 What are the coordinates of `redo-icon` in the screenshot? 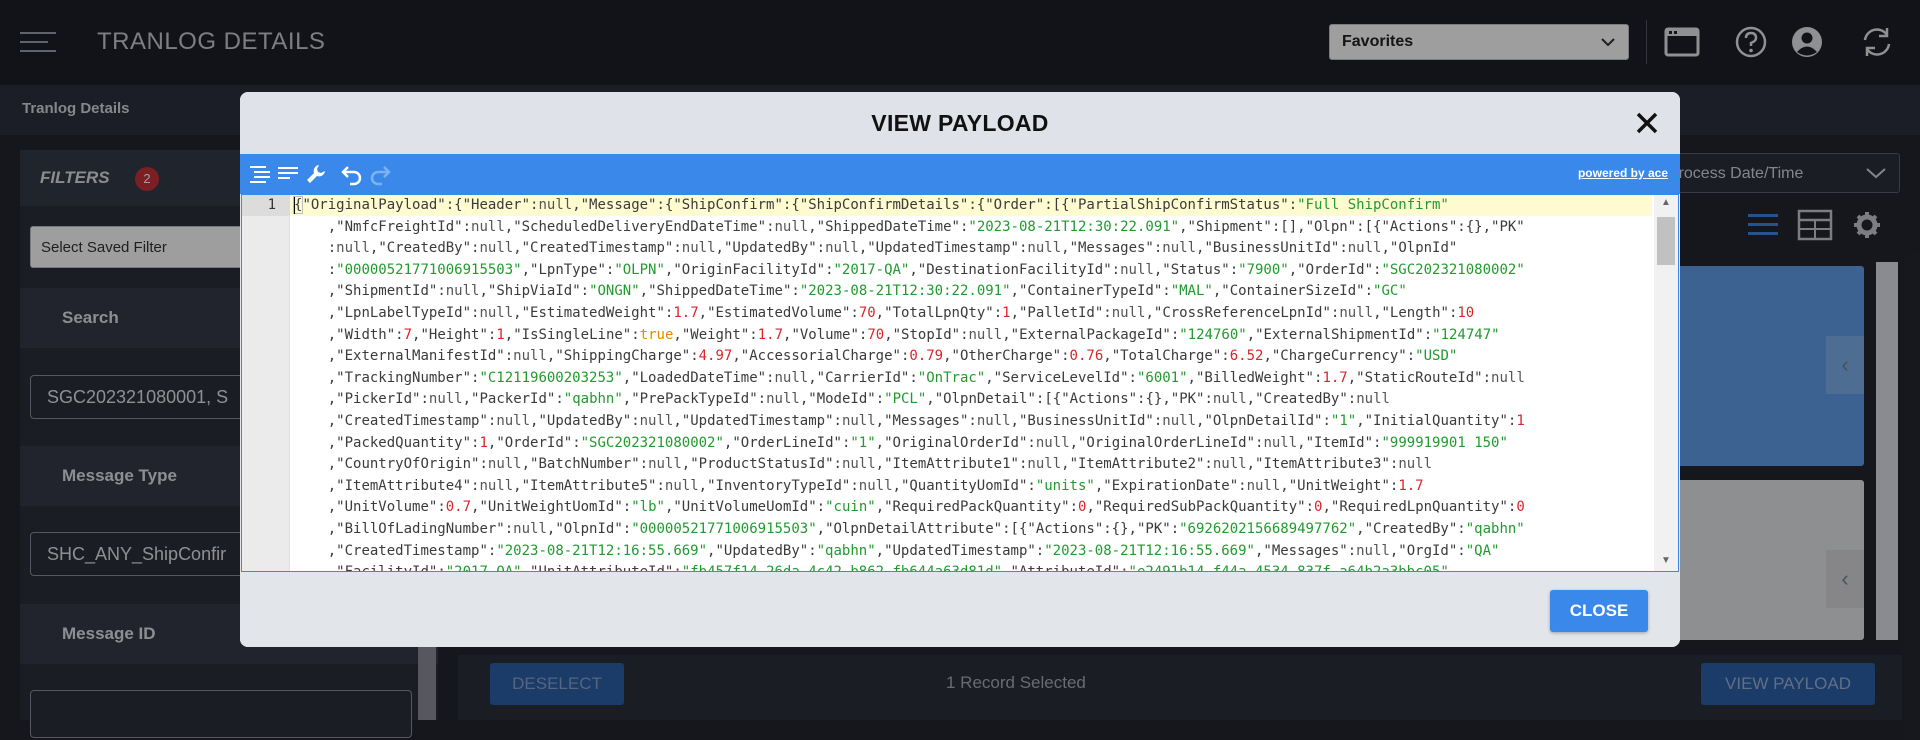 It's located at (380, 174).